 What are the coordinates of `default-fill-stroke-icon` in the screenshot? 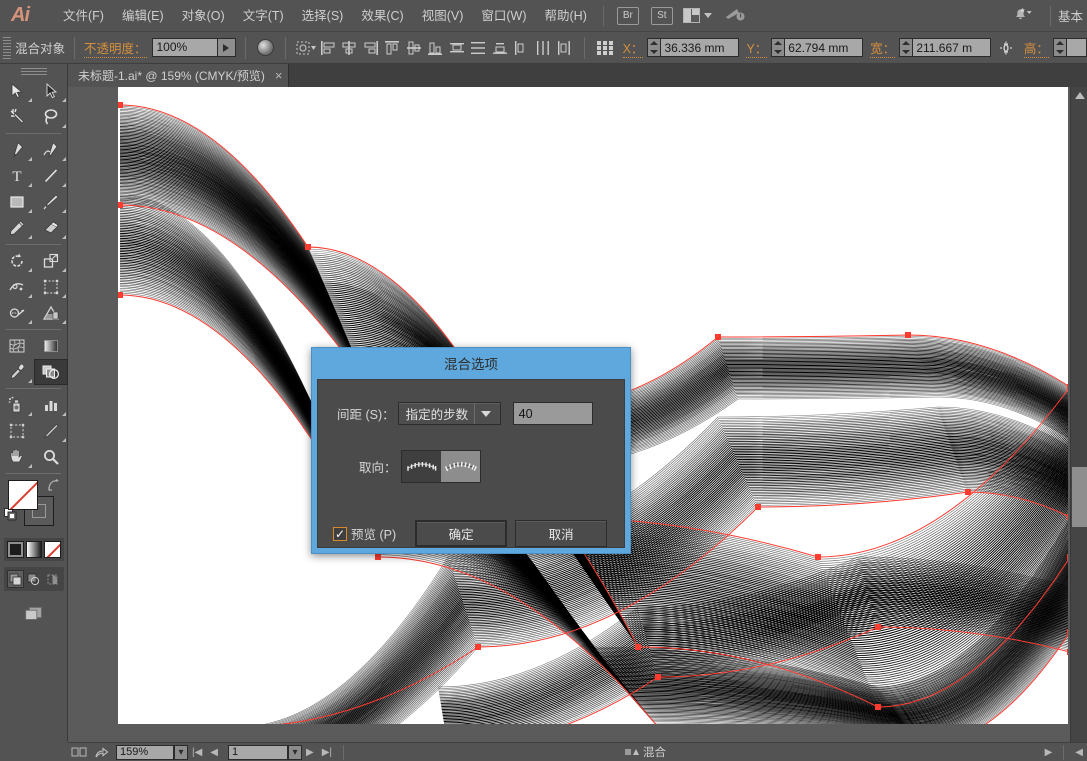 It's located at (11, 515).